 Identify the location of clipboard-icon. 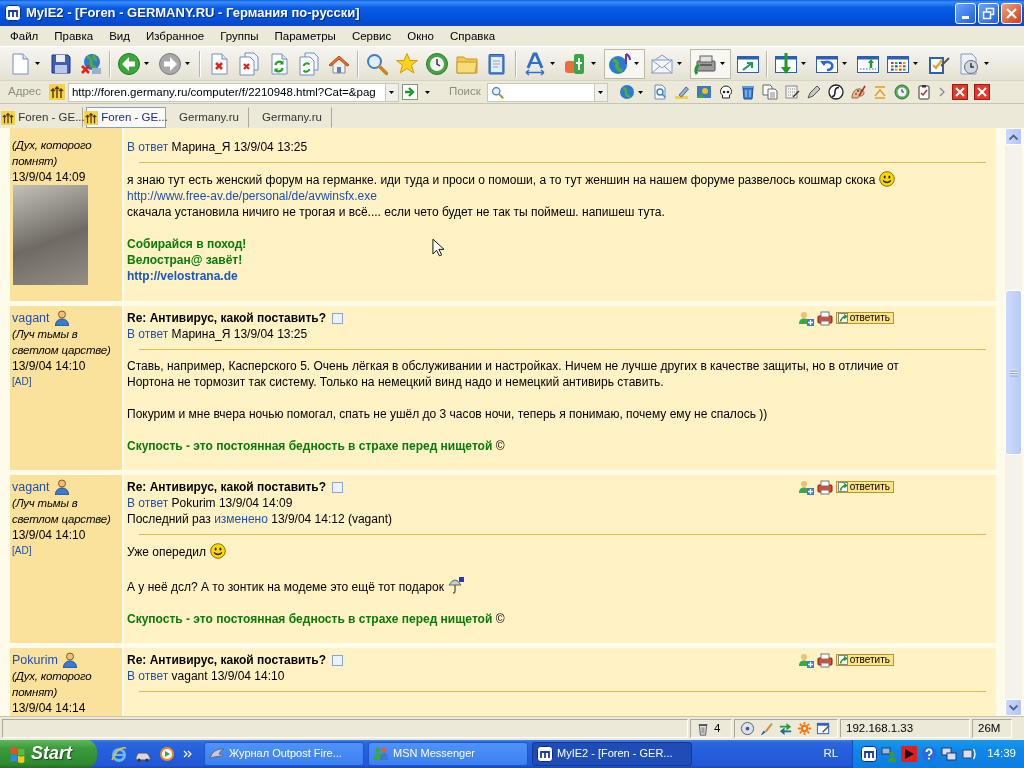
(923, 92).